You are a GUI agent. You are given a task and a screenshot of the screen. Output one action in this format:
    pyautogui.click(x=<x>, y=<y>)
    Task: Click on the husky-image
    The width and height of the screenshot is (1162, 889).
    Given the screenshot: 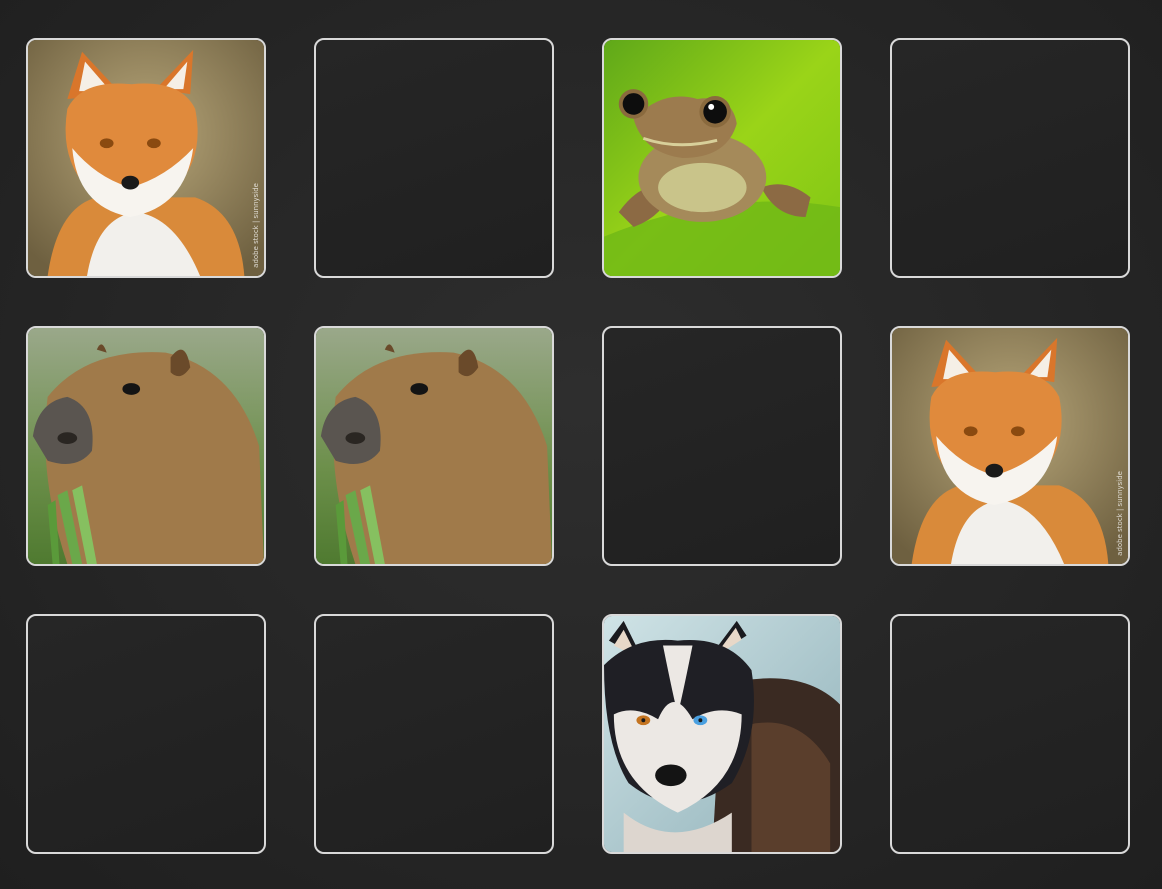 What is the action you would take?
    pyautogui.click(x=722, y=734)
    